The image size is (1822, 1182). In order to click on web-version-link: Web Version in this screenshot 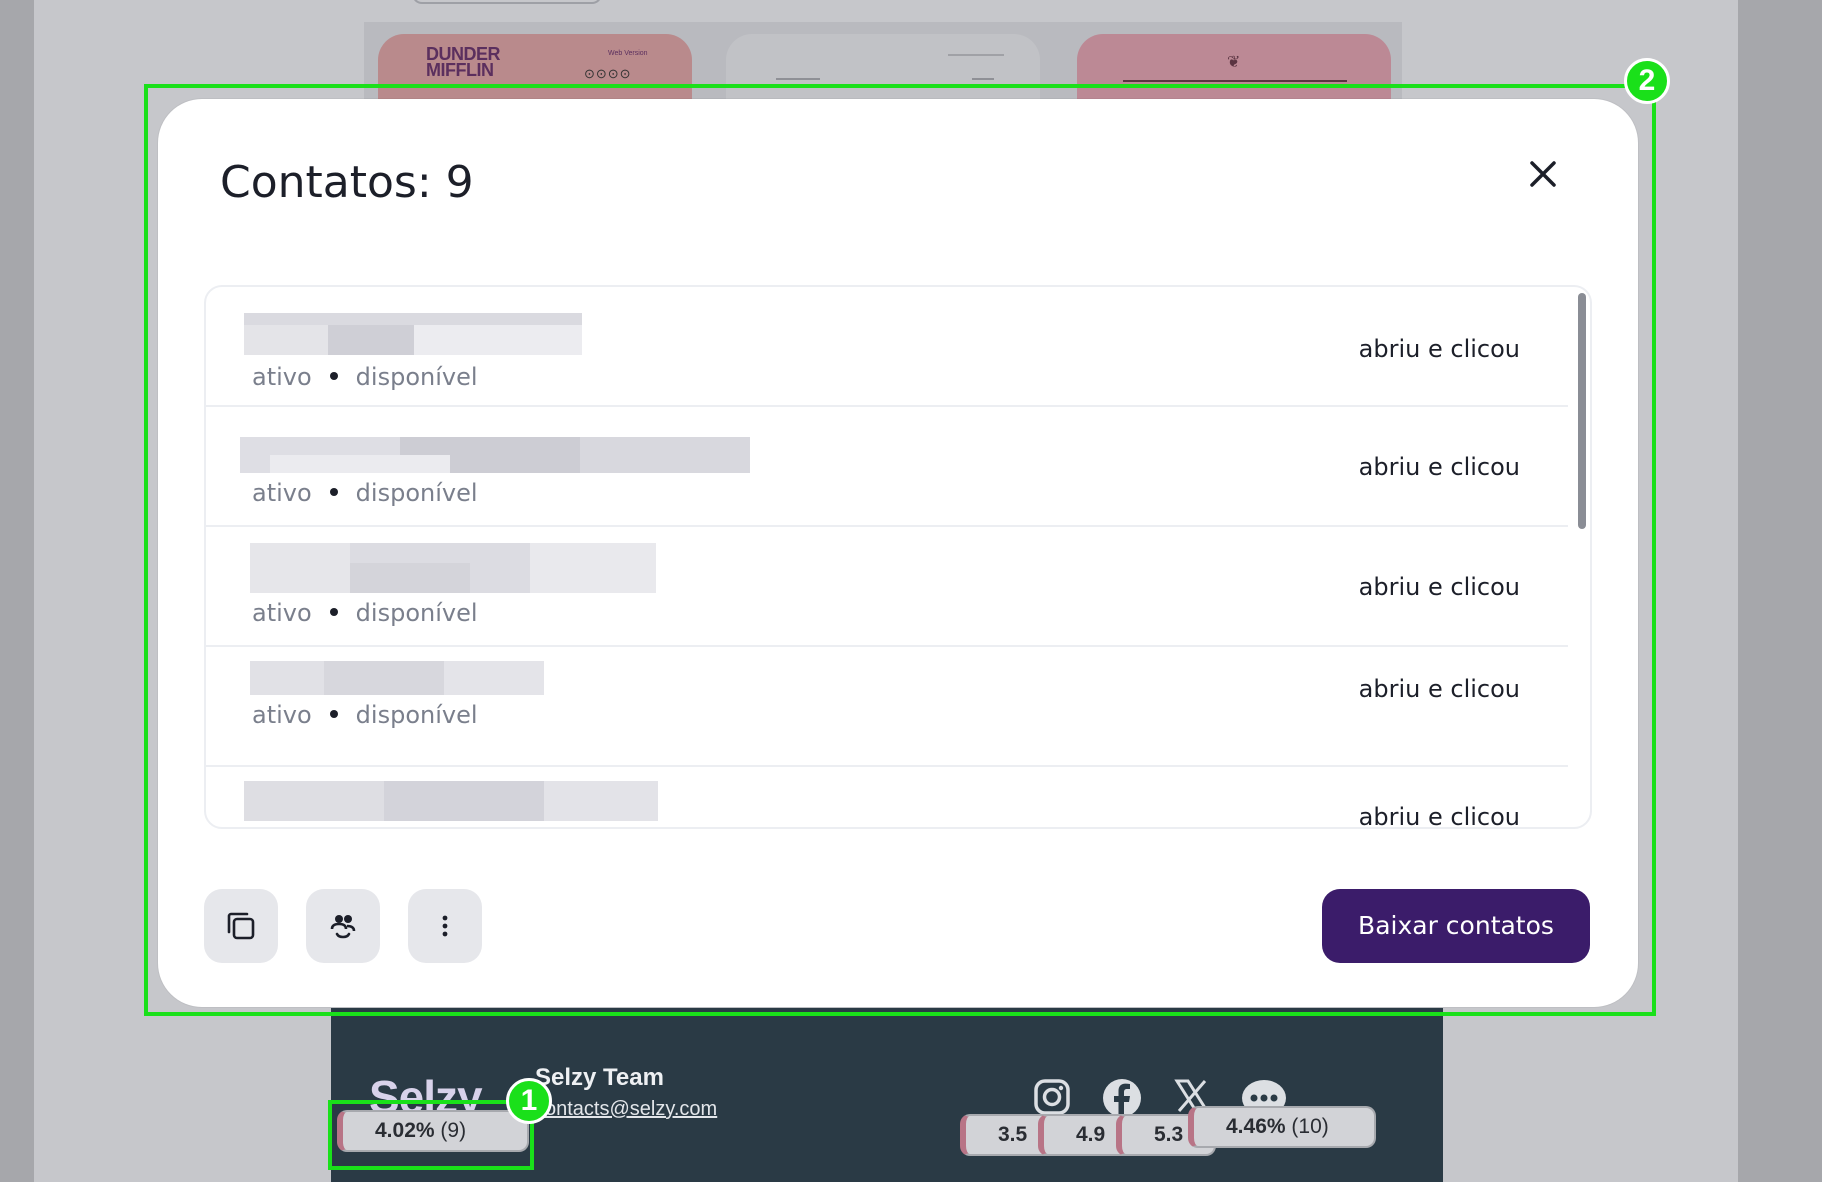, I will do `click(628, 53)`.